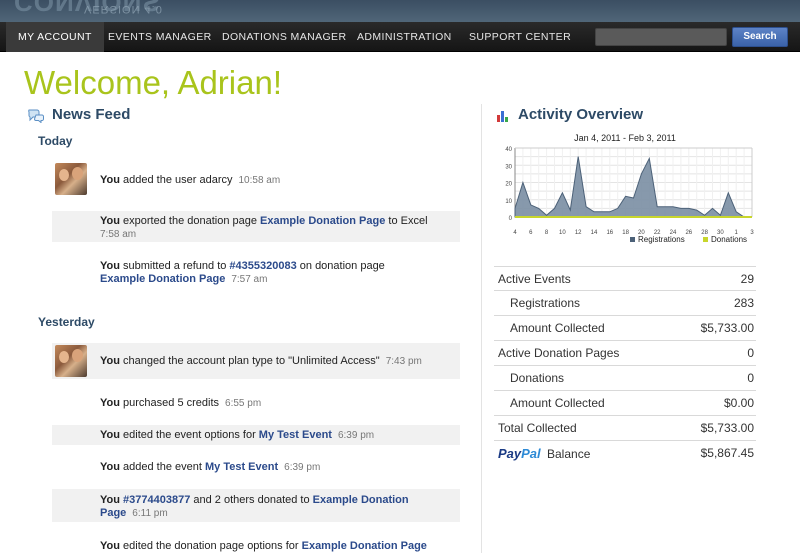  I want to click on x-tick-label: 3, so click(752, 233).